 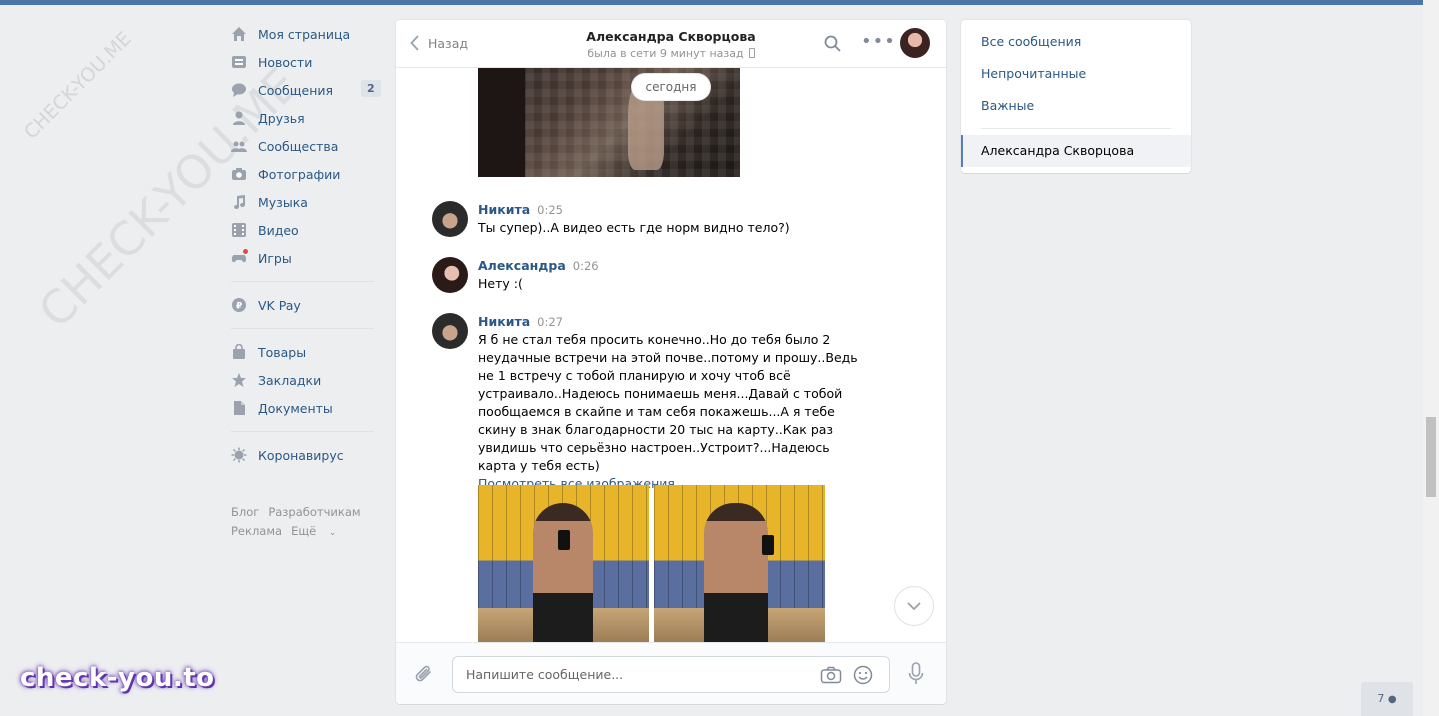 What do you see at coordinates (303, 118) in the screenshot?
I see `nav-item-friends: Друзья` at bounding box center [303, 118].